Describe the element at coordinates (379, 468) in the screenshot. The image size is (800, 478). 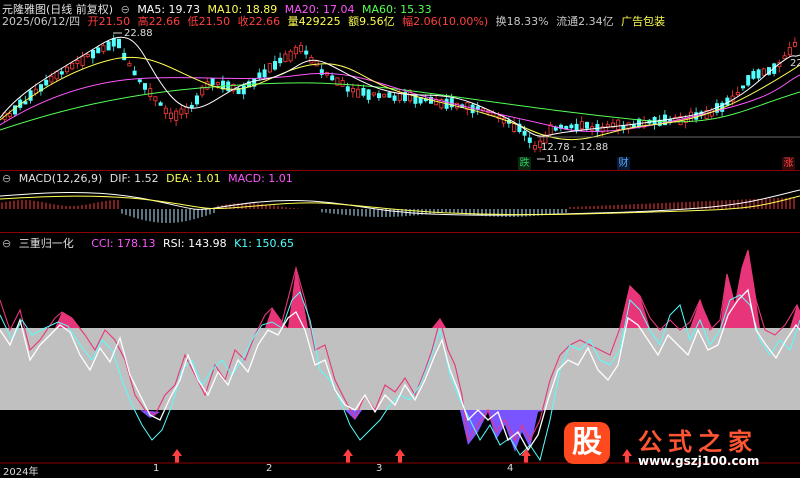
I see `axis-label-month: 3` at that location.